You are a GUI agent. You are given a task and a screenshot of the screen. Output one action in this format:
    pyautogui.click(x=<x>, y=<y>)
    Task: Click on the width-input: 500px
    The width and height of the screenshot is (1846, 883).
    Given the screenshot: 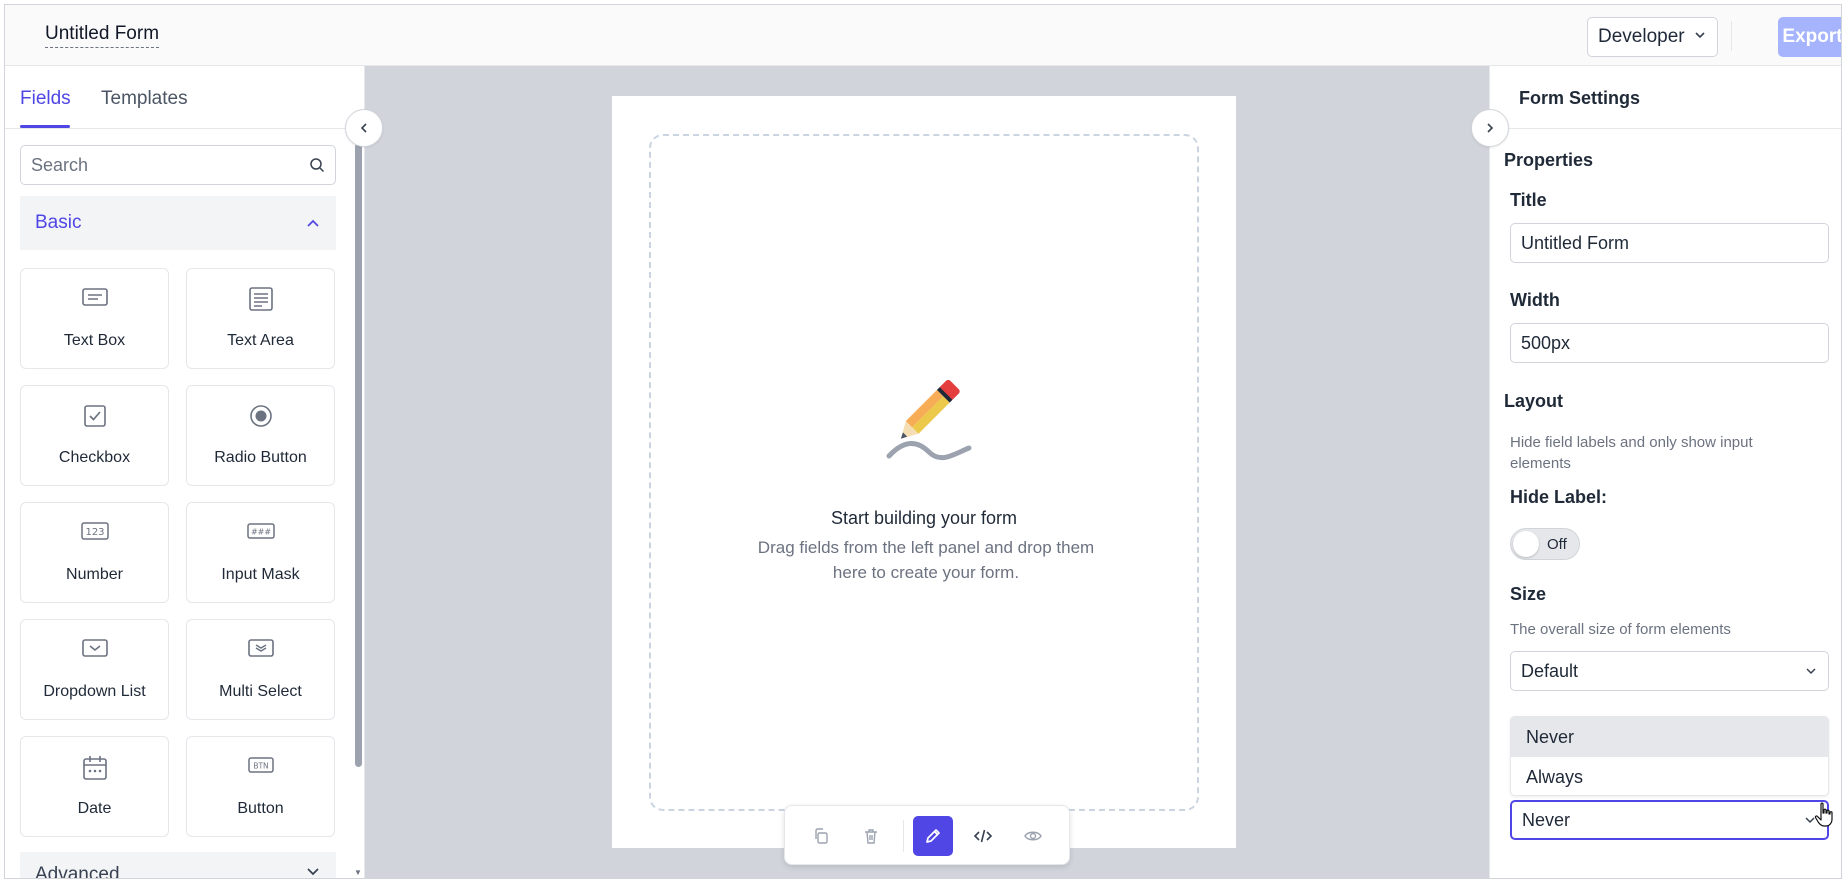 What is the action you would take?
    pyautogui.click(x=1669, y=343)
    